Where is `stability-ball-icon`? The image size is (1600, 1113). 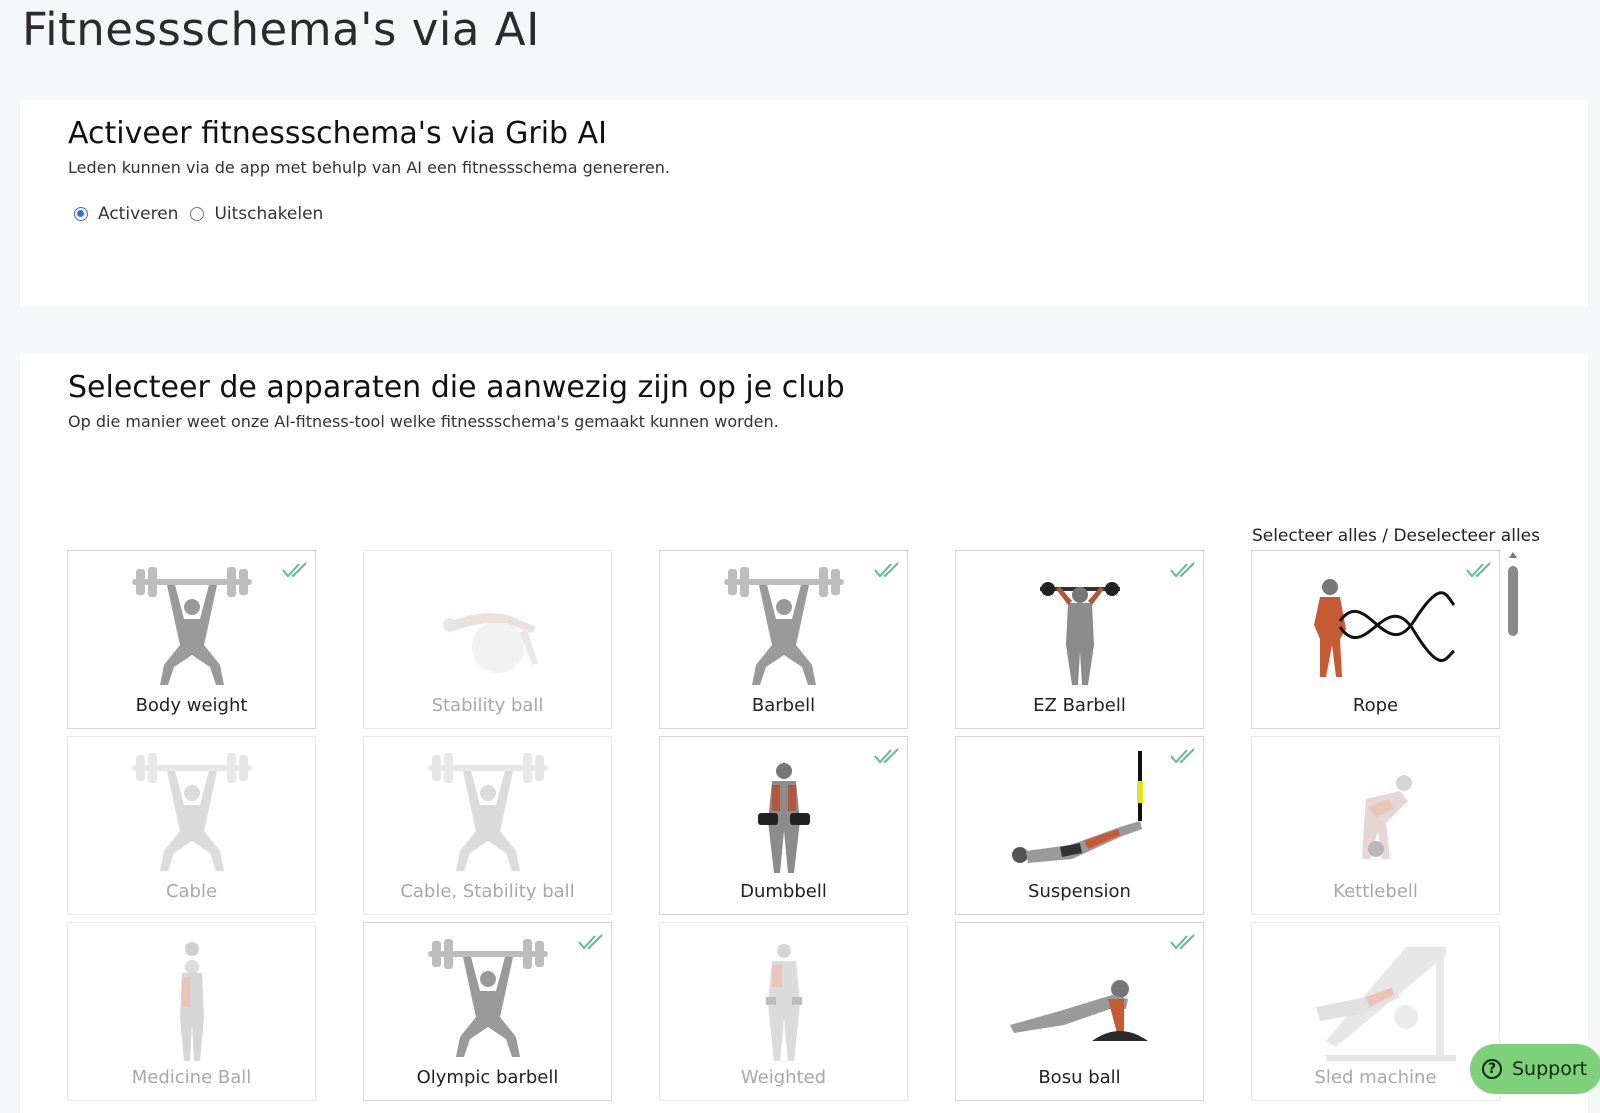
stability-ball-icon is located at coordinates (490, 643).